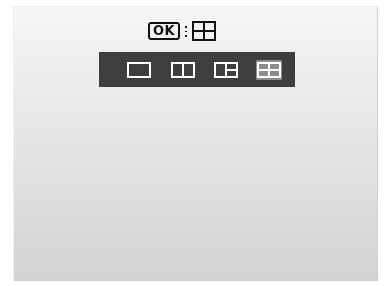  I want to click on layout-option-split, so click(183, 70).